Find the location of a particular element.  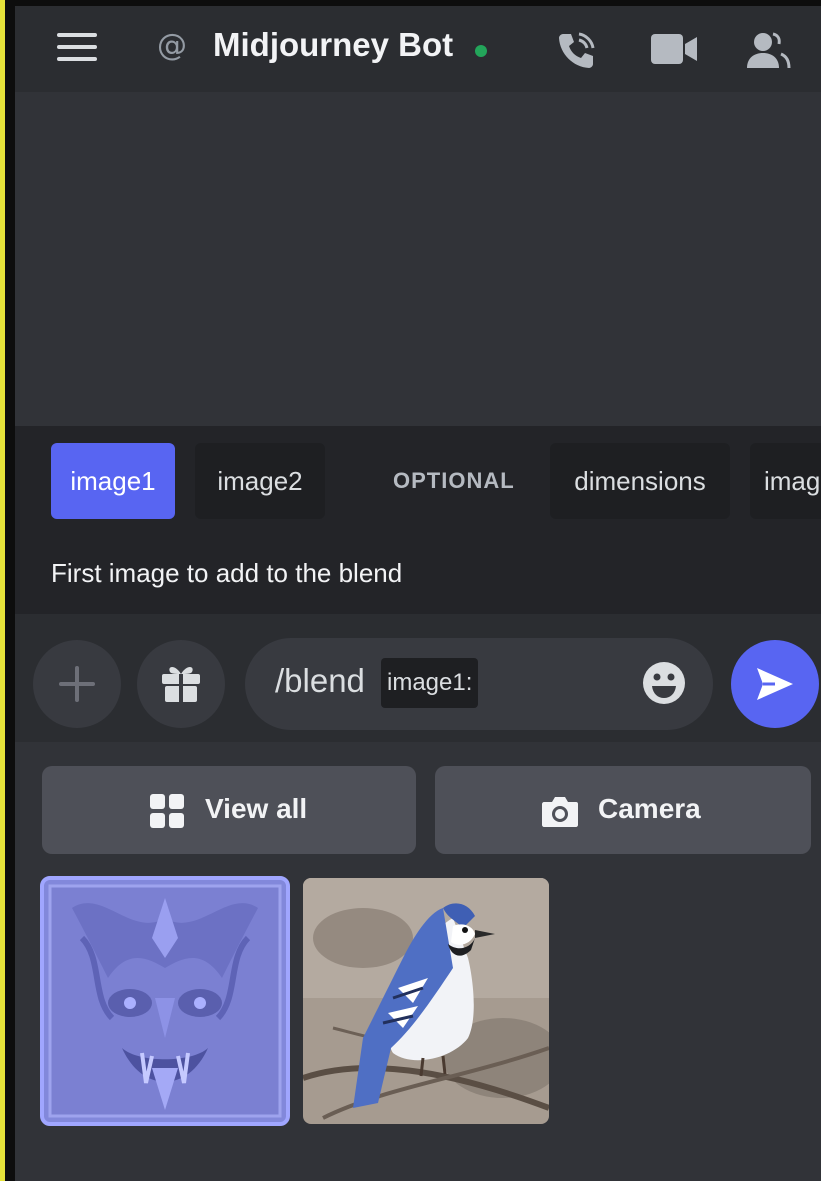

plus-icon is located at coordinates (77, 684).